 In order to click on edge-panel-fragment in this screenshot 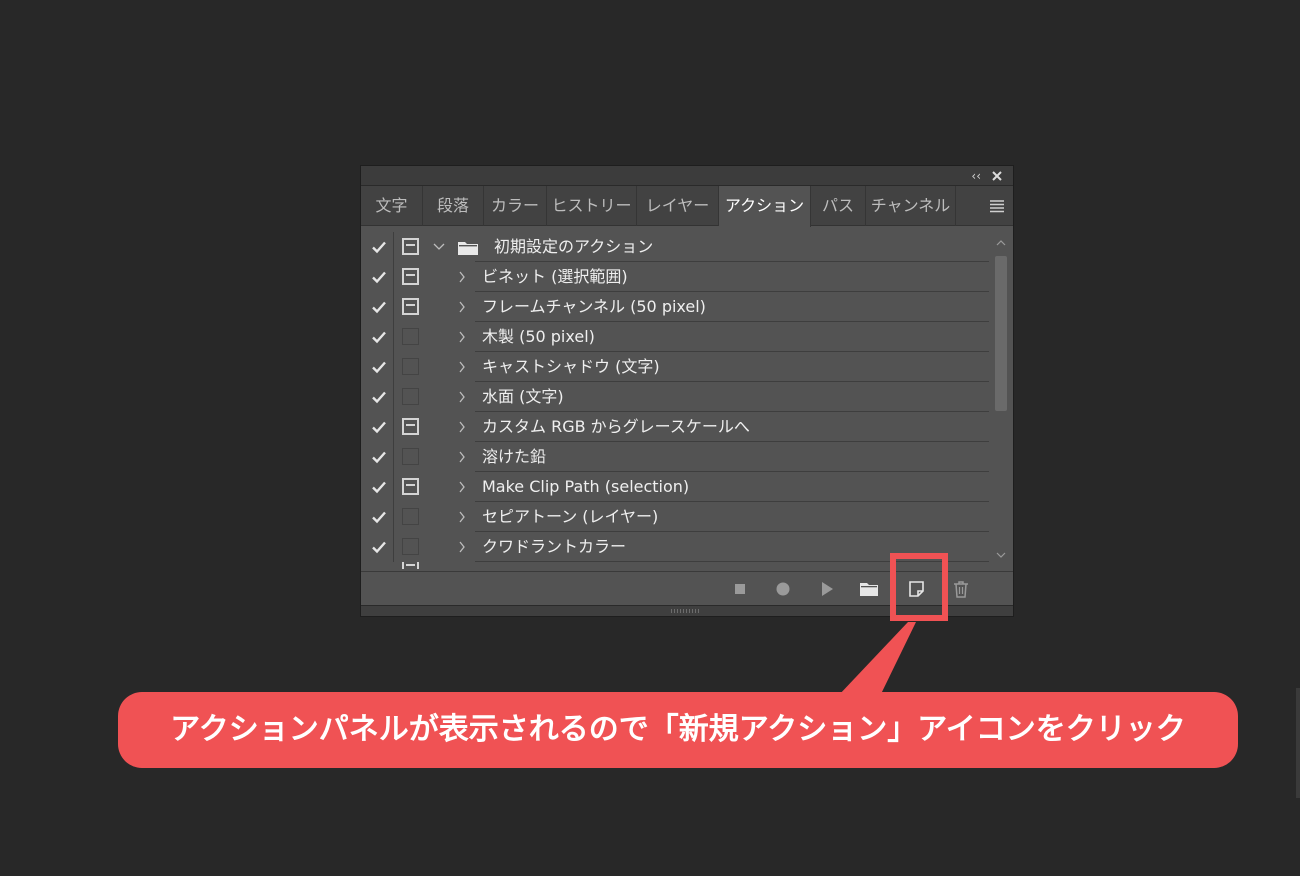, I will do `click(1298, 743)`.